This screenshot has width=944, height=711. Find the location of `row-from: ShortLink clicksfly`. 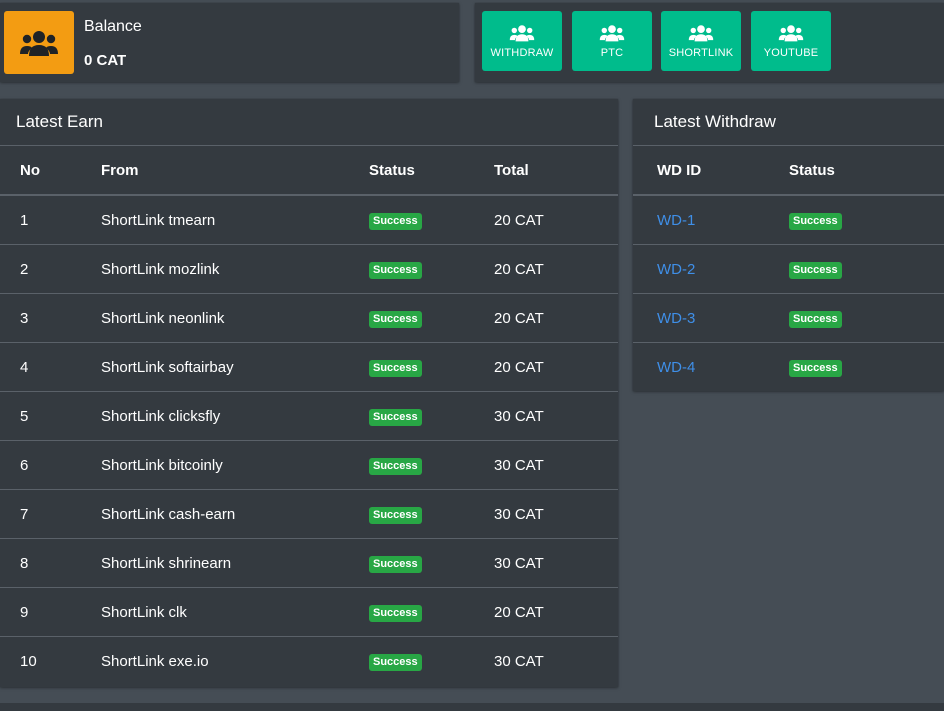

row-from: ShortLink clicksfly is located at coordinates (235, 416).